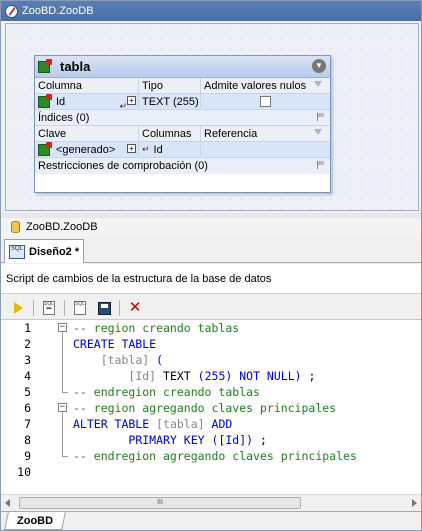 The height and width of the screenshot is (531, 422). What do you see at coordinates (231, 133) in the screenshot?
I see `key-header-reference-label: Referencia` at bounding box center [231, 133].